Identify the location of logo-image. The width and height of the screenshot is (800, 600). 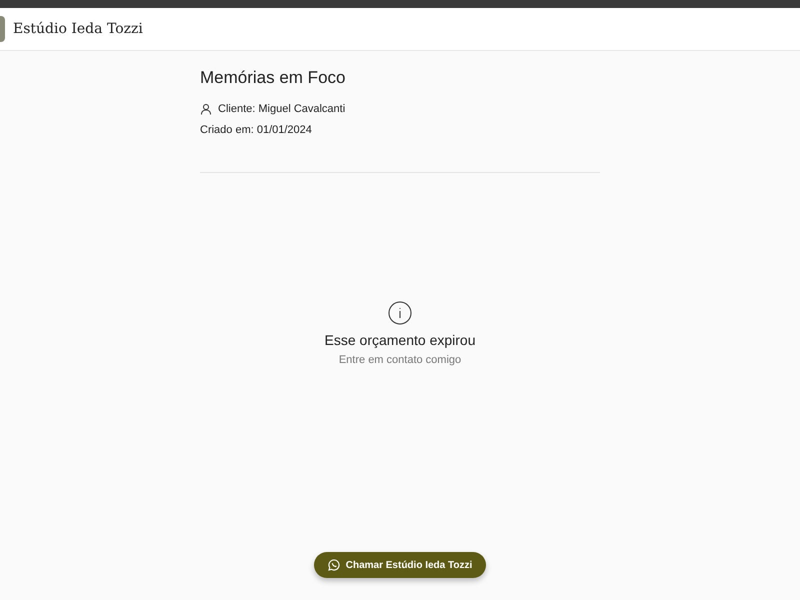
(2, 29).